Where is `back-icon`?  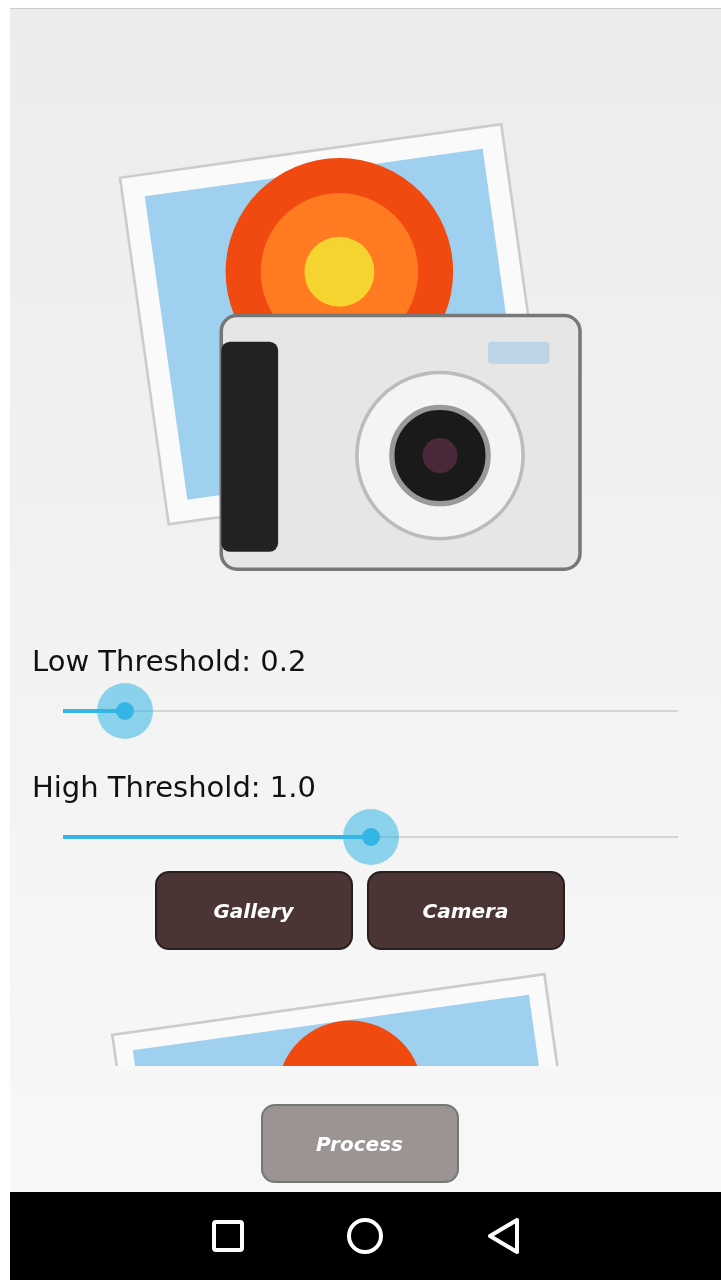
back-icon is located at coordinates (503, 1236).